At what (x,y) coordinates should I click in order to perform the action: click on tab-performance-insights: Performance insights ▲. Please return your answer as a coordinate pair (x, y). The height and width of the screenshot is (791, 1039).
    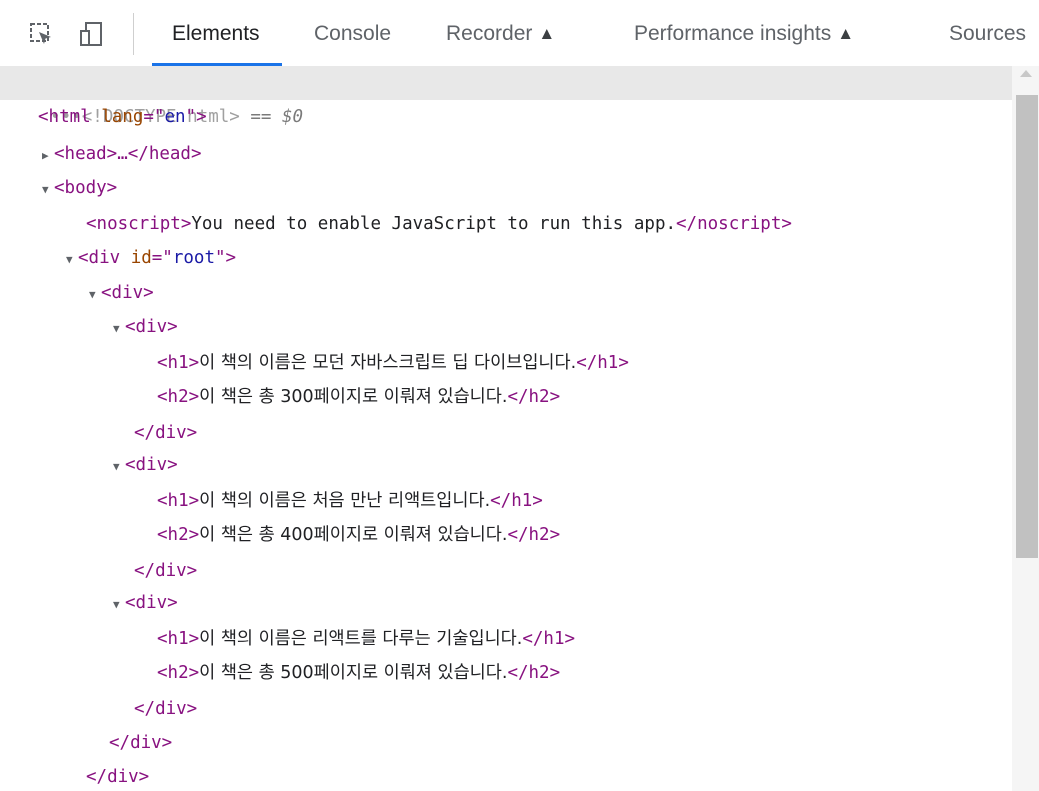
    Looking at the image, I should click on (744, 33).